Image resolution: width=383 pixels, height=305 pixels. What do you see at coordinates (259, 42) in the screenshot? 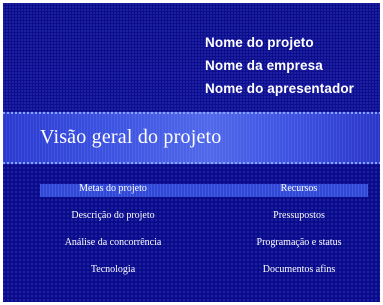
I see `project-name: Nome do projeto` at bounding box center [259, 42].